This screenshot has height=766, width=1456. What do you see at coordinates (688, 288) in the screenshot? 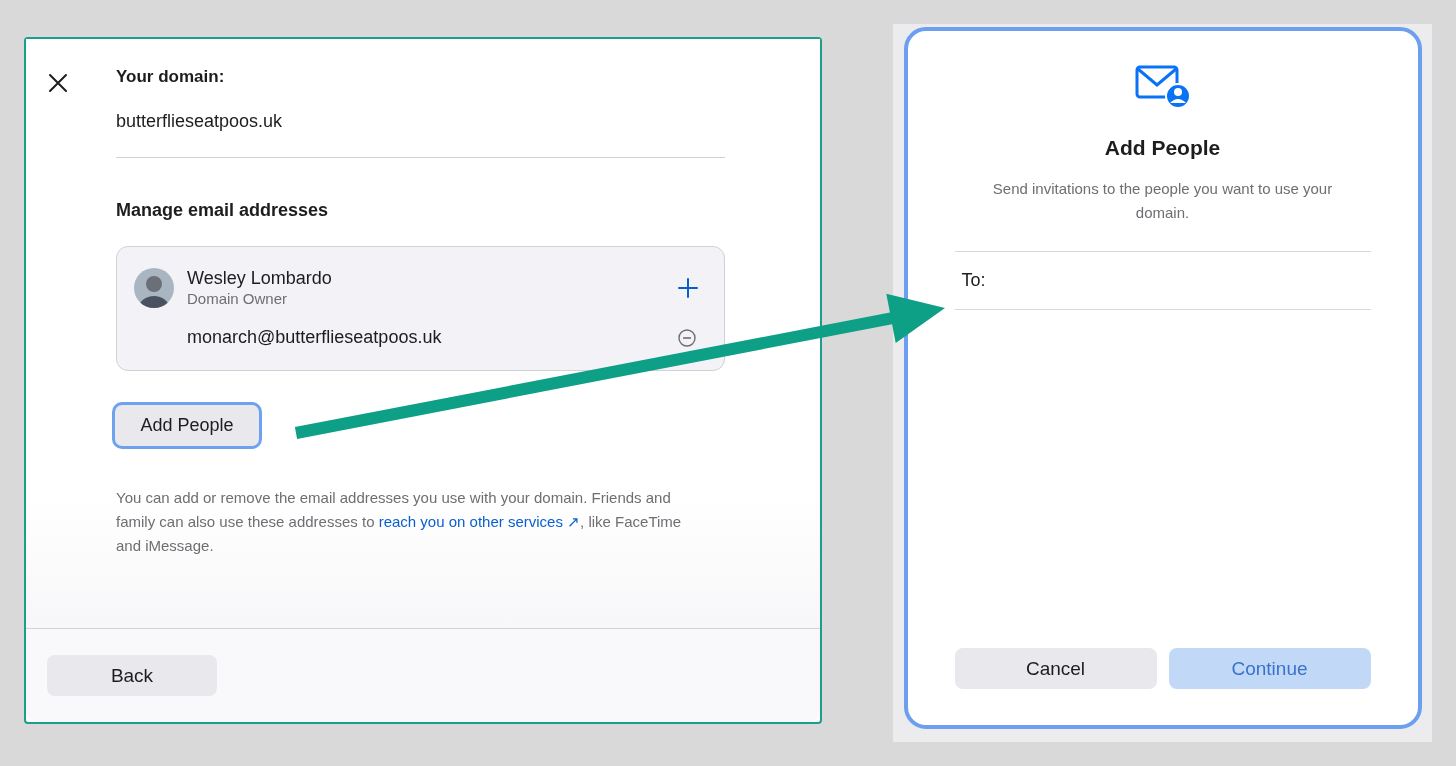
I see `add-icon` at bounding box center [688, 288].